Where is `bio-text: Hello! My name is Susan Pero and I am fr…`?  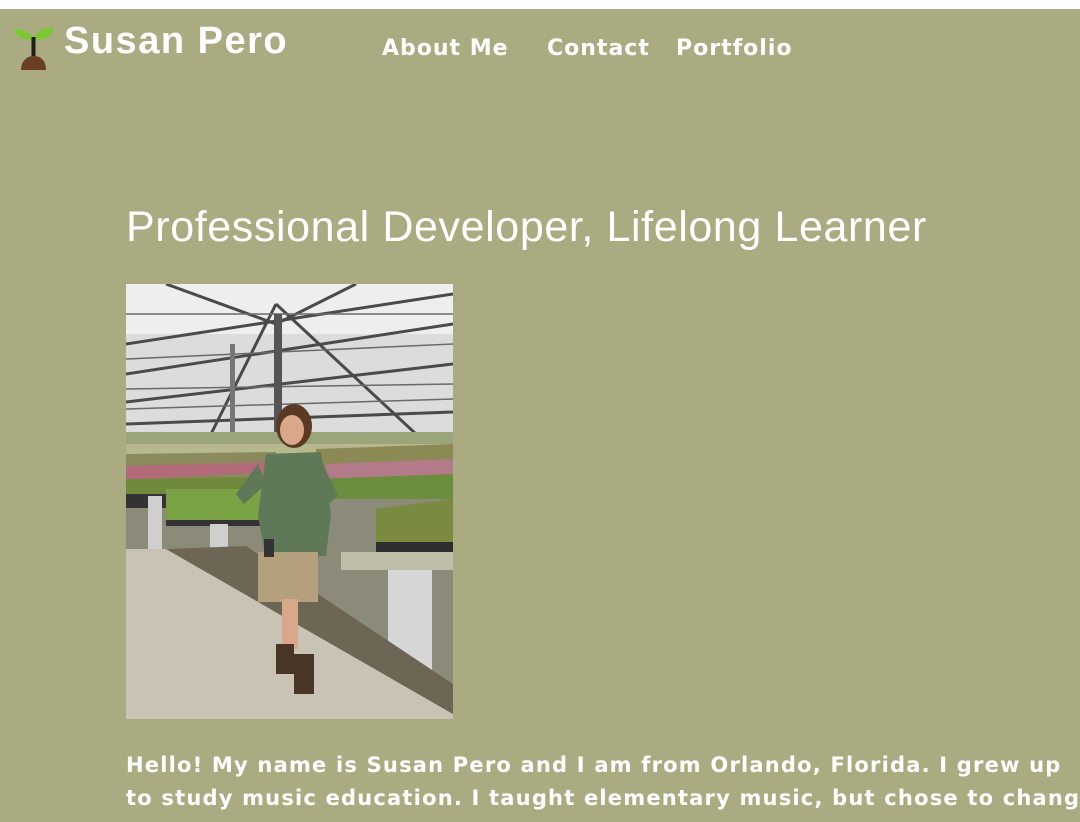 bio-text: Hello! My name is Susan Pero and I am fr… is located at coordinates (603, 782).